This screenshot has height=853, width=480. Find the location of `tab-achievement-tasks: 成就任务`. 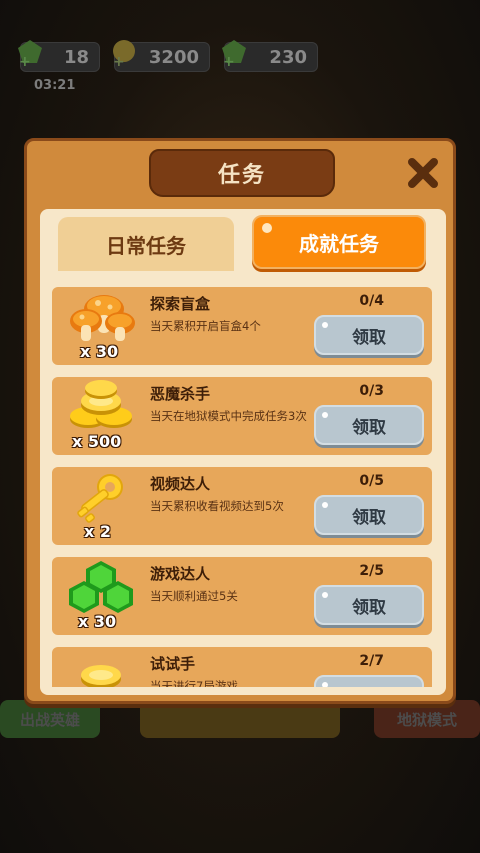

tab-achievement-tasks: 成就任务 is located at coordinates (339, 242).